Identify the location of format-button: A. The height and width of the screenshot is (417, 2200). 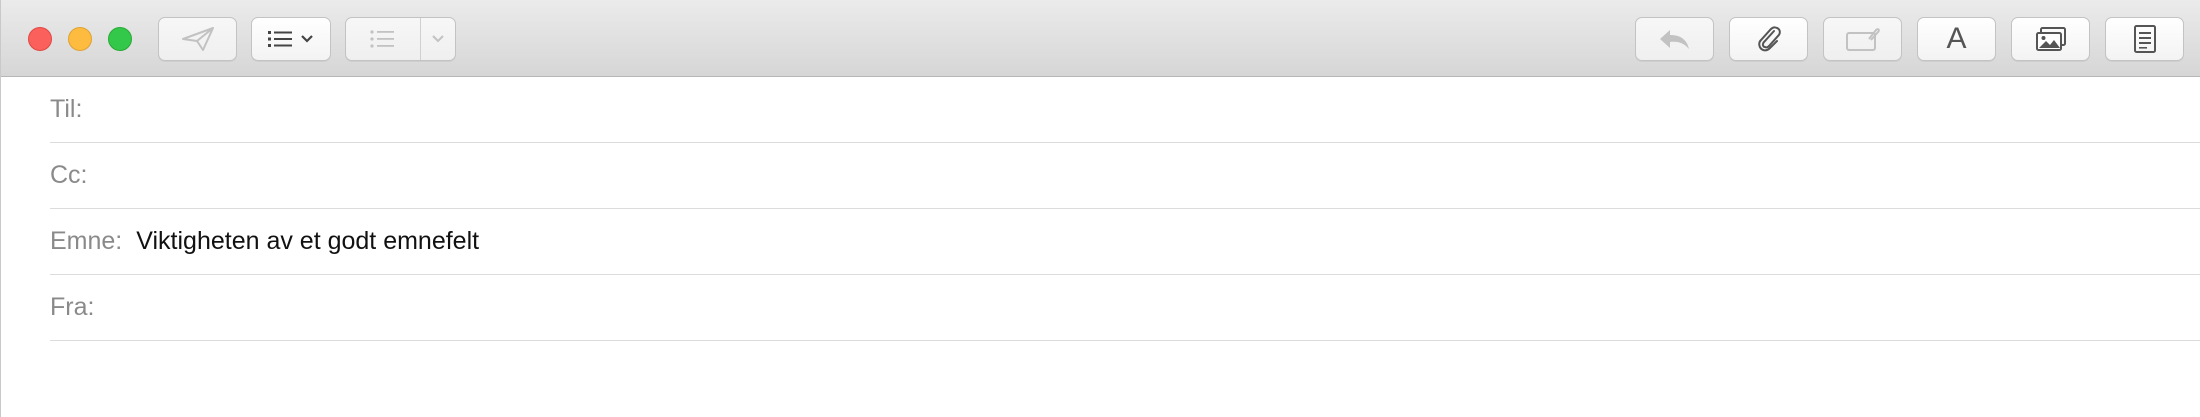
(1956, 39).